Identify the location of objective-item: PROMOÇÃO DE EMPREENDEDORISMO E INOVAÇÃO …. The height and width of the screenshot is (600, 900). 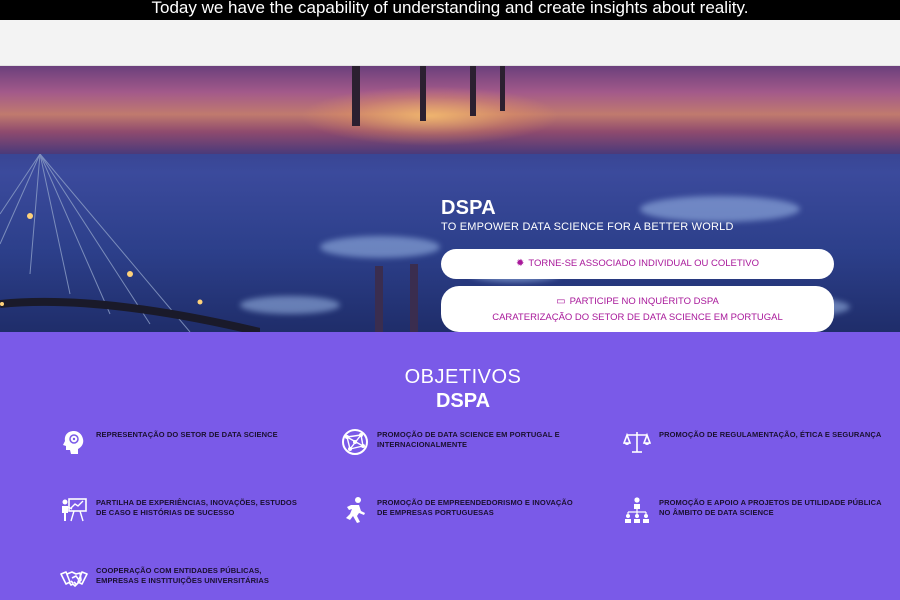
(461, 510).